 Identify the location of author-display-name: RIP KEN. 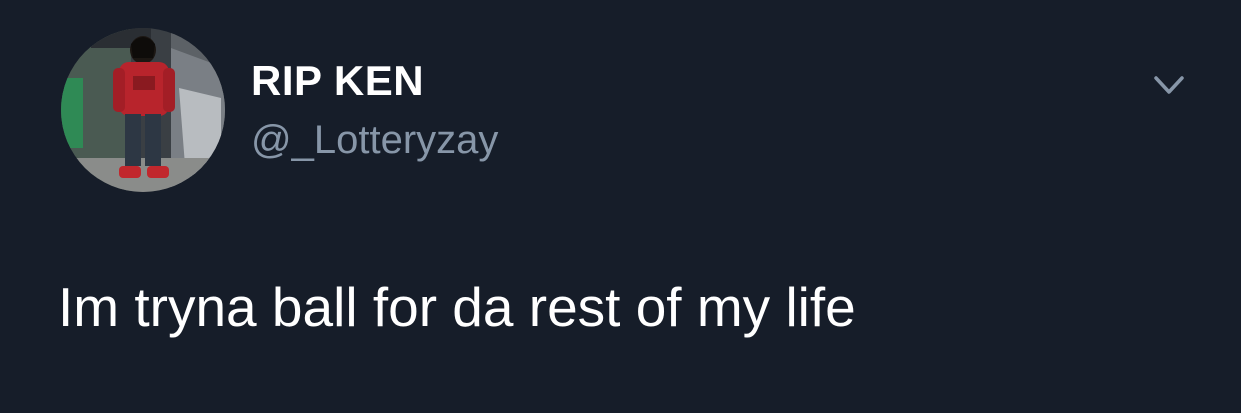
(337, 81).